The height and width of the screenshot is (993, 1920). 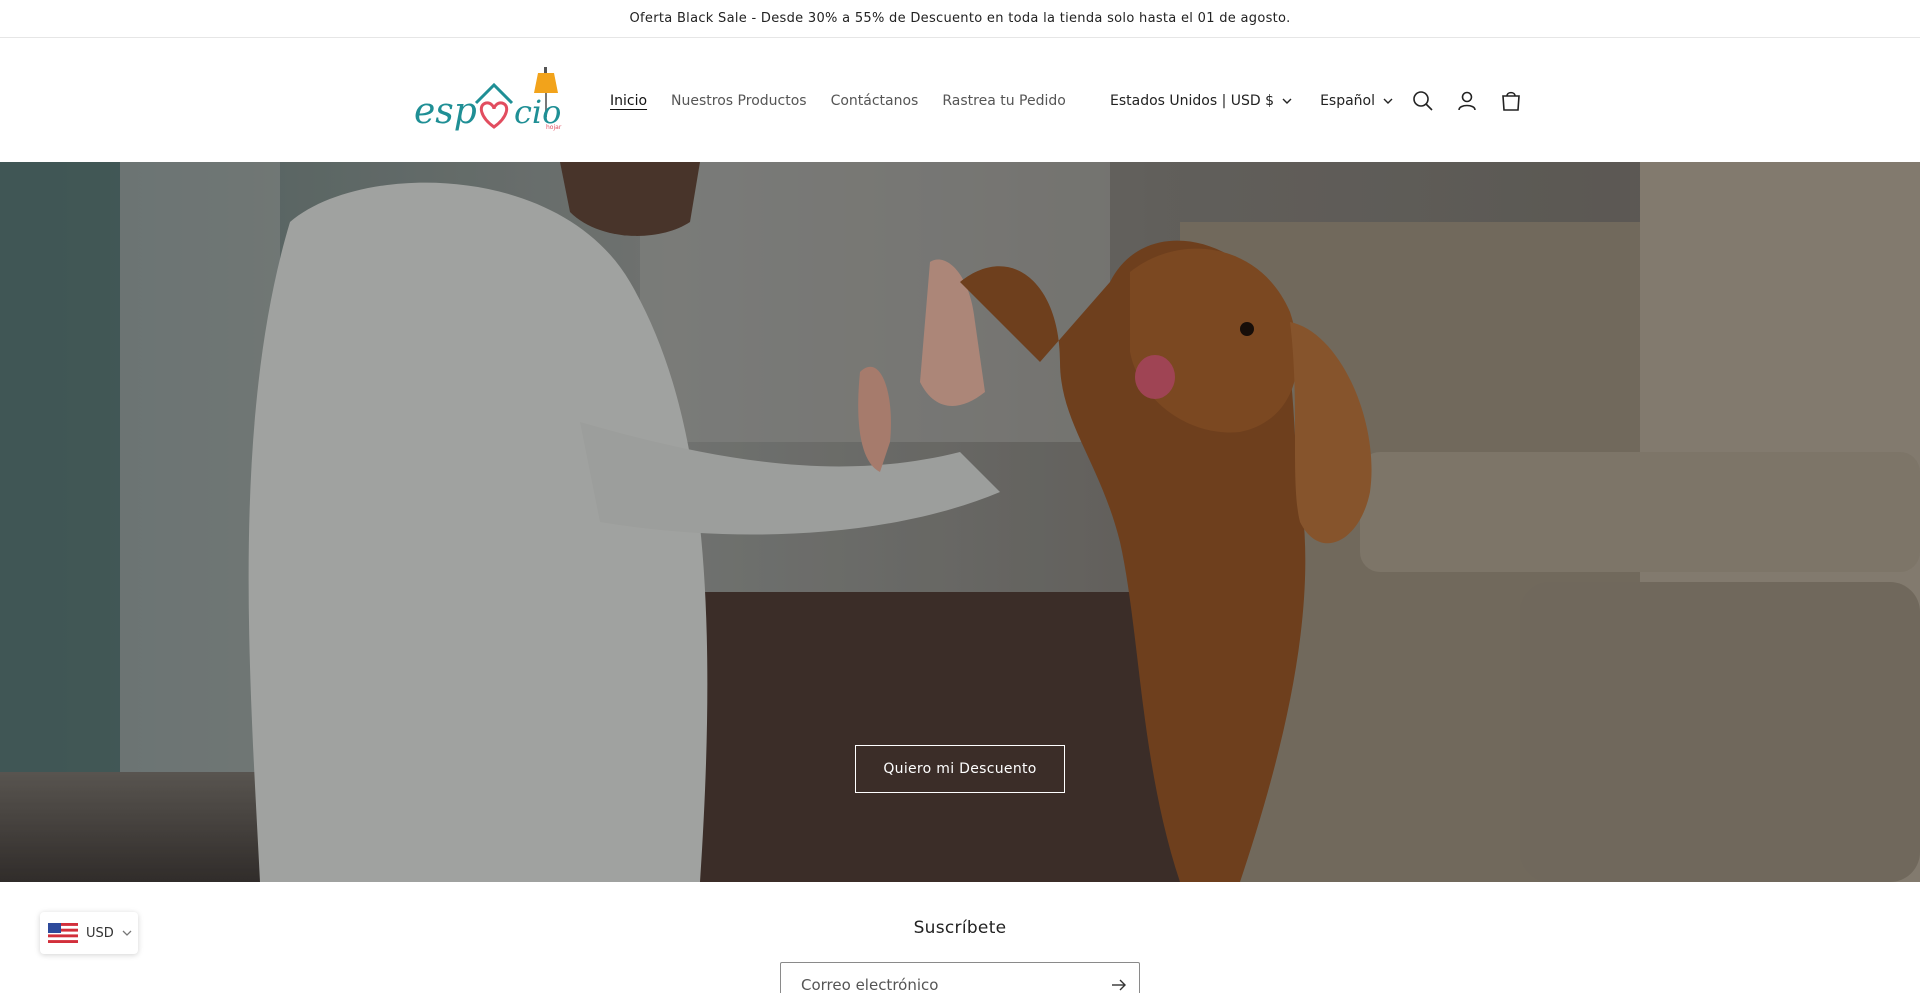 I want to click on us-flag-icon, so click(x=63, y=933).